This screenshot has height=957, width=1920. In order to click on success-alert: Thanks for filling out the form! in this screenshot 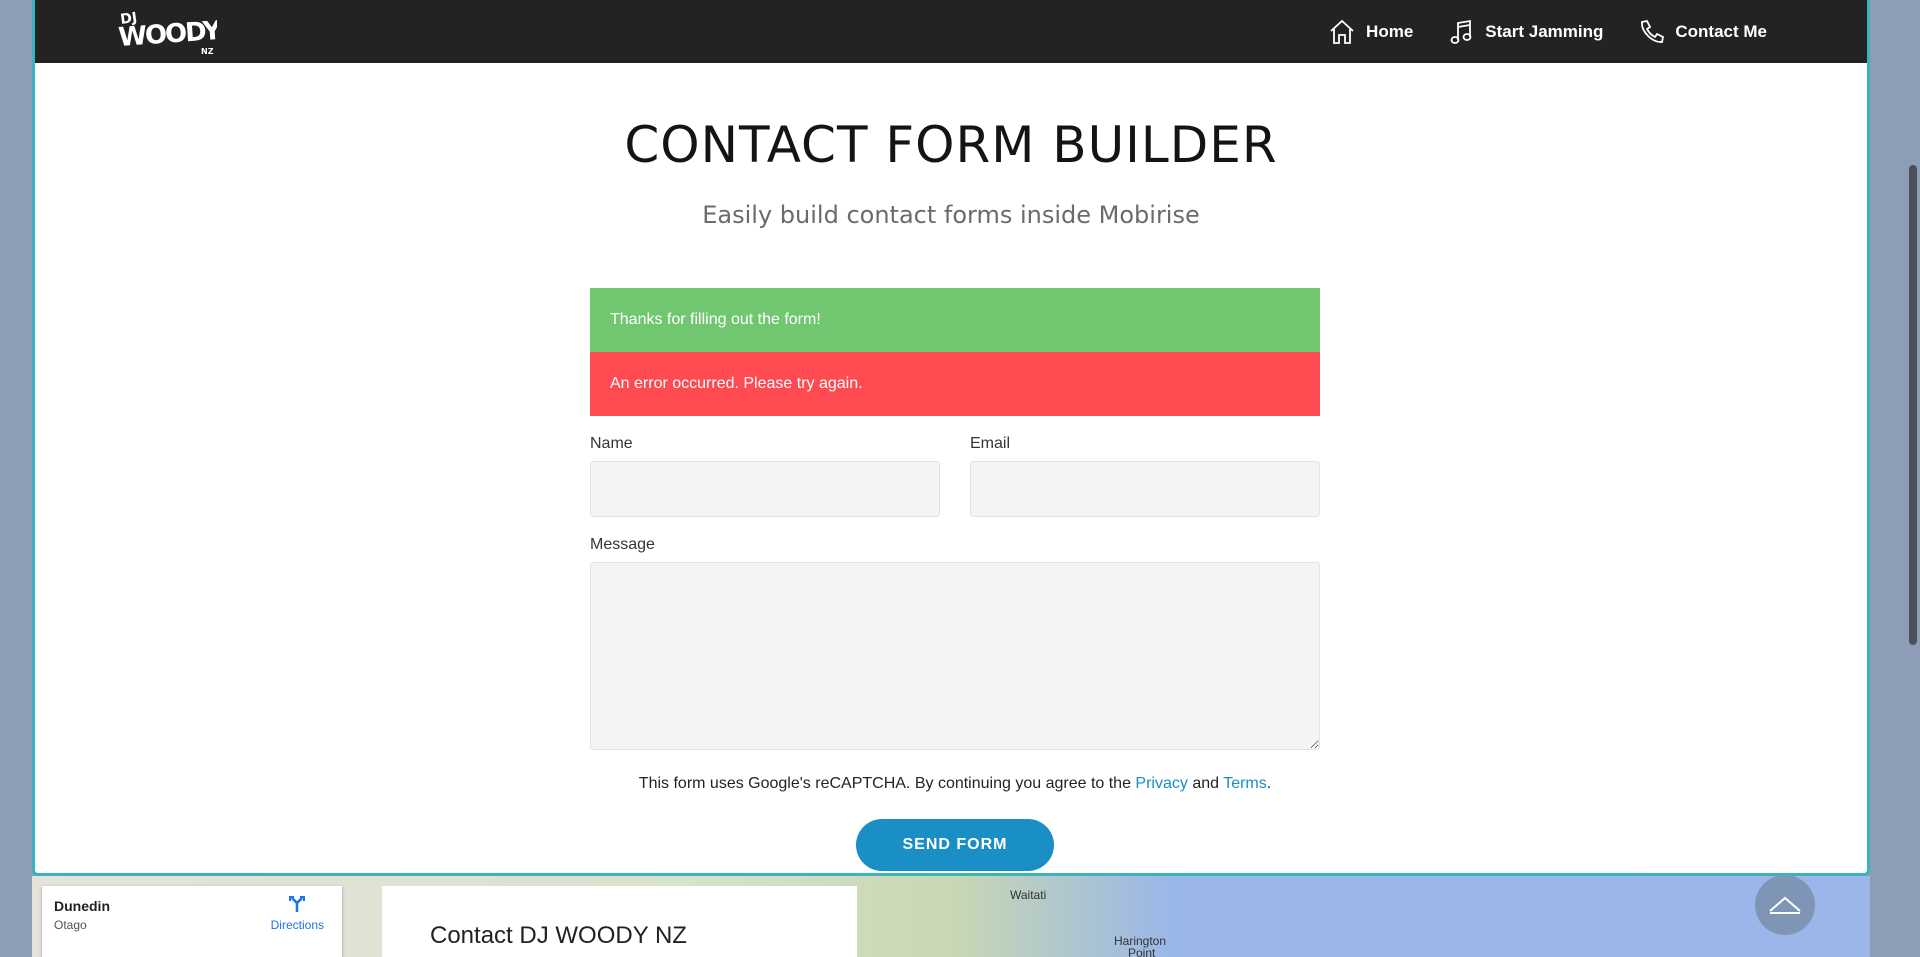, I will do `click(955, 320)`.